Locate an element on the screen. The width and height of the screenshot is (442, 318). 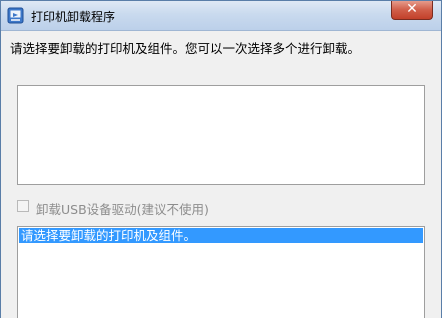
instruction-text: 请选择要卸载的打印机及组件。您可以一次选择多个进行卸载。 is located at coordinates (185, 48).